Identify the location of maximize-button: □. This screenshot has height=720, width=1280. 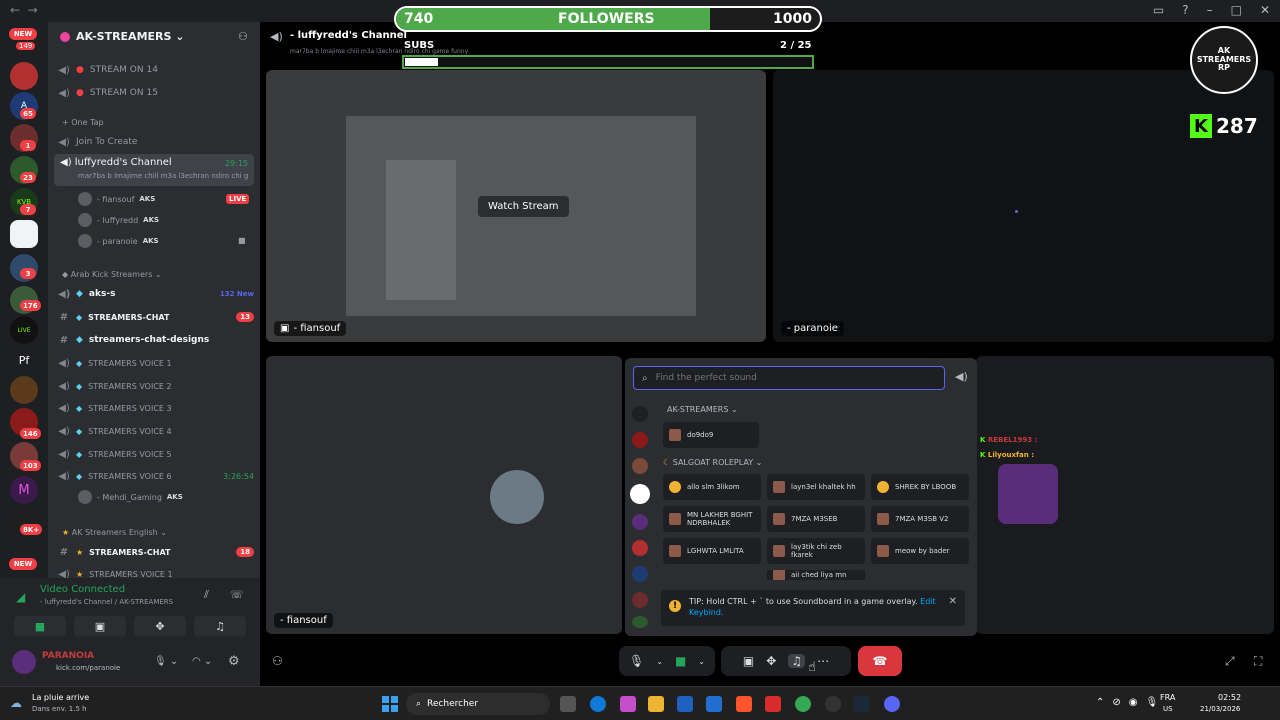
(1236, 10).